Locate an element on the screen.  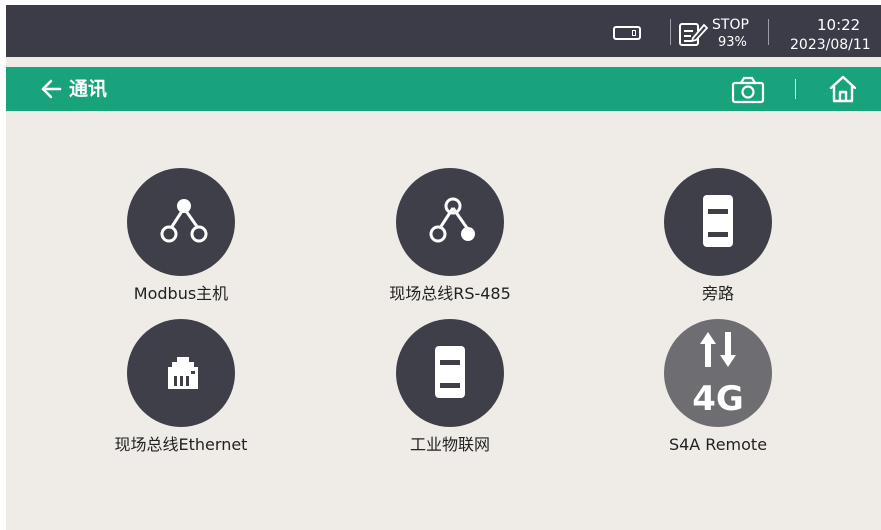
4g-signal-icon: 4G is located at coordinates (718, 375).